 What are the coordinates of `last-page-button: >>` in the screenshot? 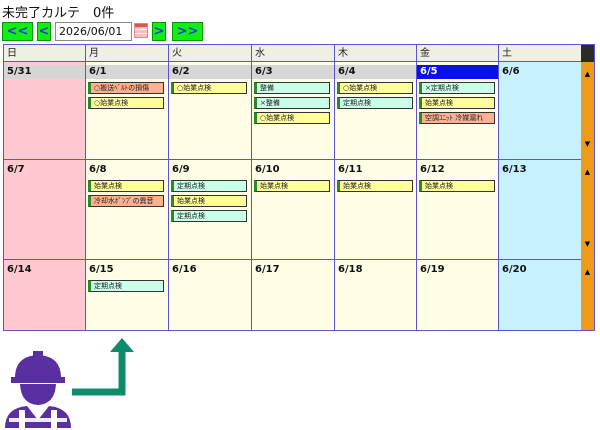 It's located at (187, 31).